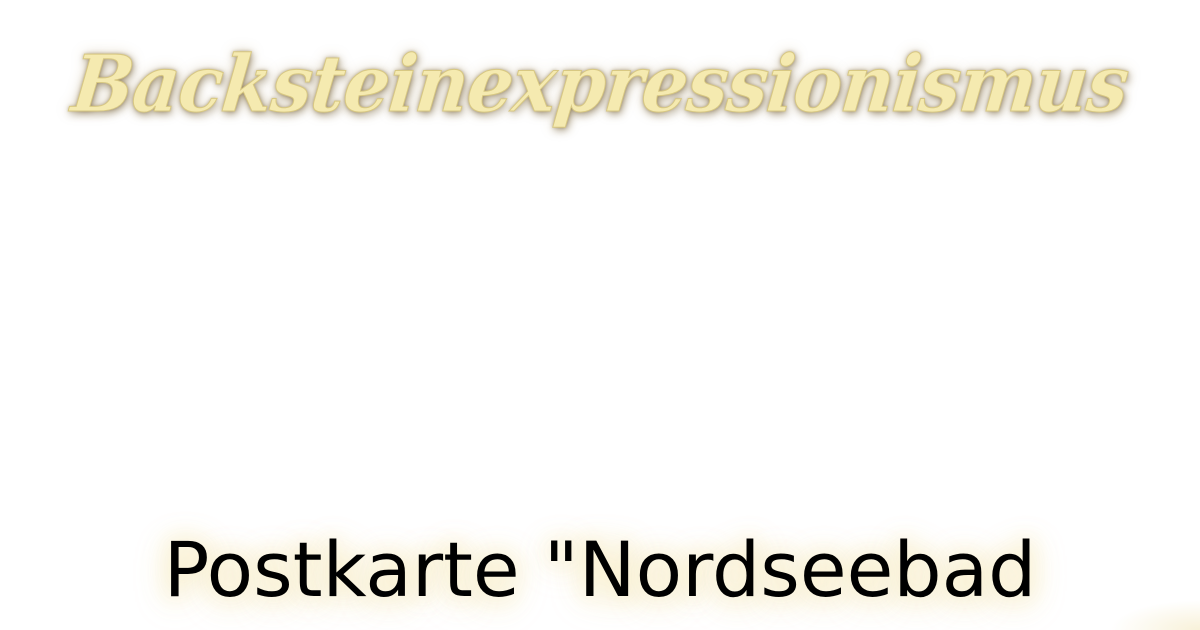 The width and height of the screenshot is (1200, 630). Describe the element at coordinates (1155, 615) in the screenshot. I see `corner-glow` at that location.